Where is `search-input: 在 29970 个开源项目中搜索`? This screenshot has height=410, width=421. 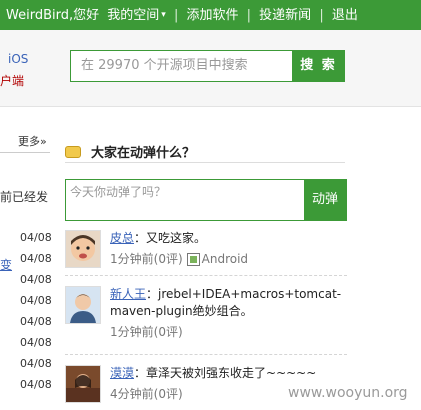 search-input: 在 29970 个开源项目中搜索 is located at coordinates (186, 66).